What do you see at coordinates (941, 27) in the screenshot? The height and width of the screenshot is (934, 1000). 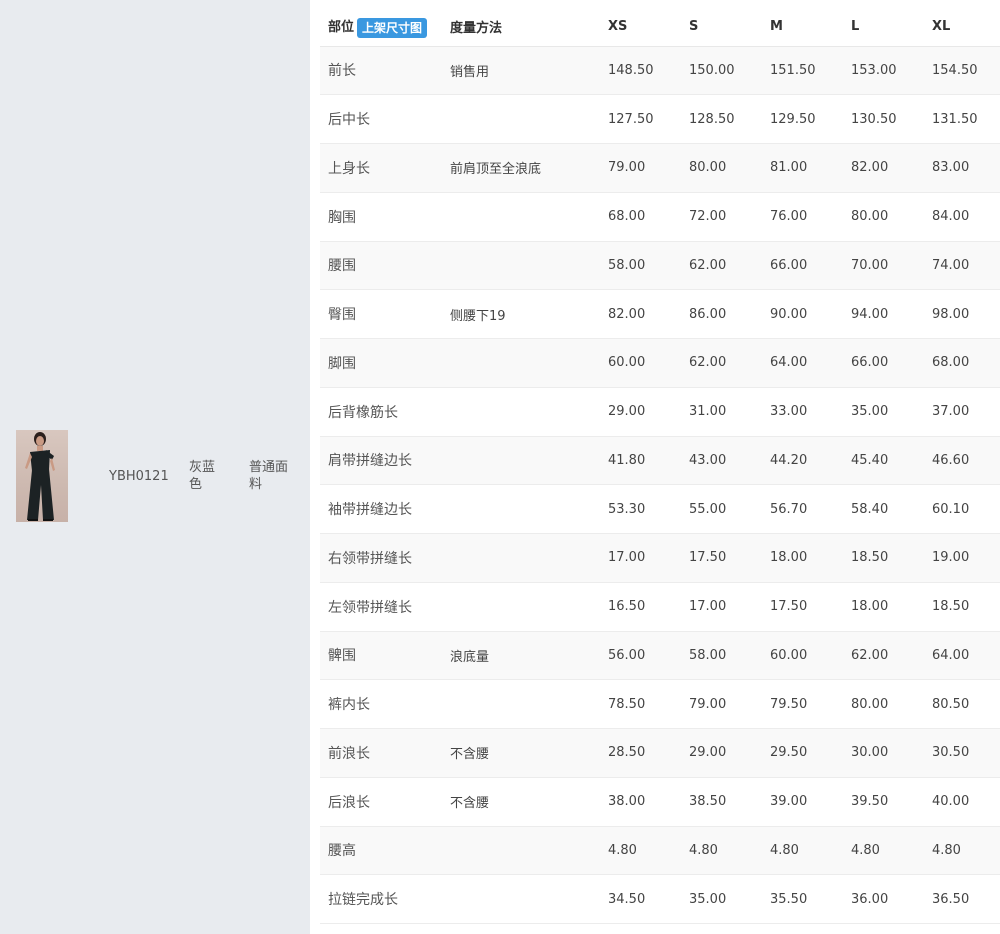 I see `header-size-xl: XL` at bounding box center [941, 27].